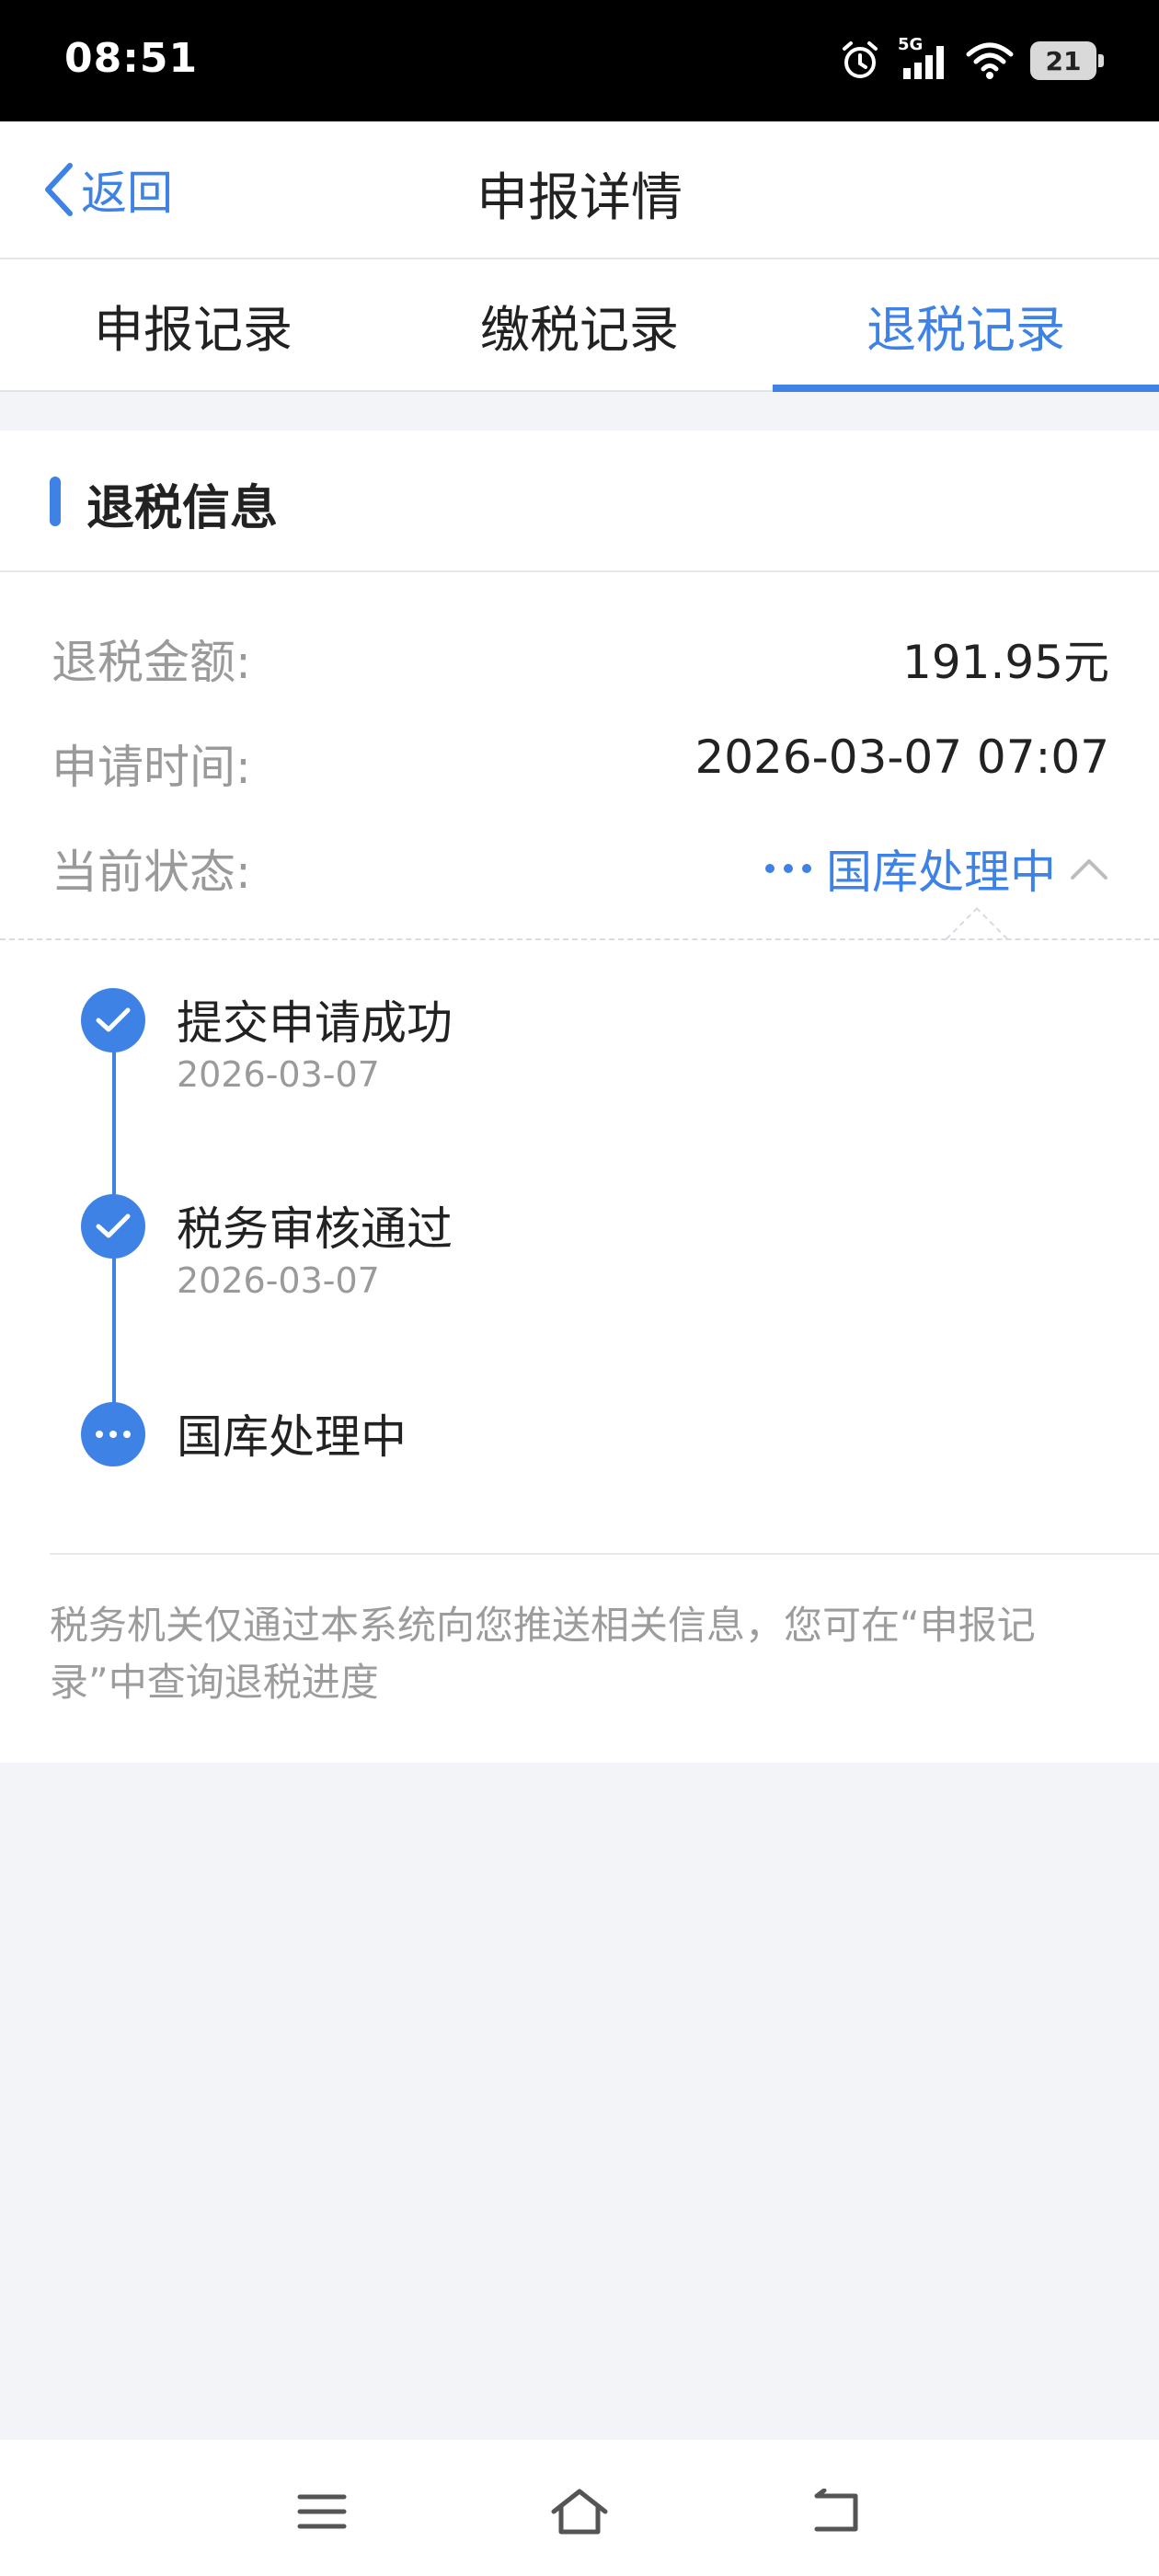 This screenshot has width=1159, height=2576. What do you see at coordinates (113, 1434) in the screenshot?
I see `processing-dots-icon` at bounding box center [113, 1434].